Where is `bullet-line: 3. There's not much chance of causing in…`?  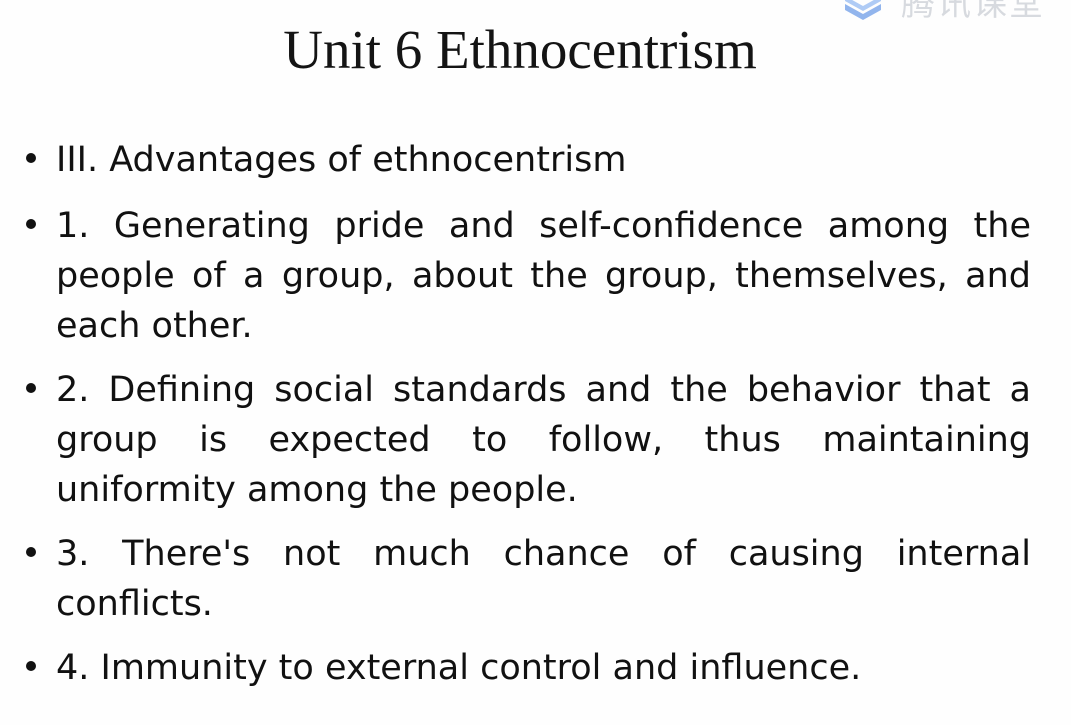
bullet-line: 3. There's not much chance of causing in… is located at coordinates (543, 554).